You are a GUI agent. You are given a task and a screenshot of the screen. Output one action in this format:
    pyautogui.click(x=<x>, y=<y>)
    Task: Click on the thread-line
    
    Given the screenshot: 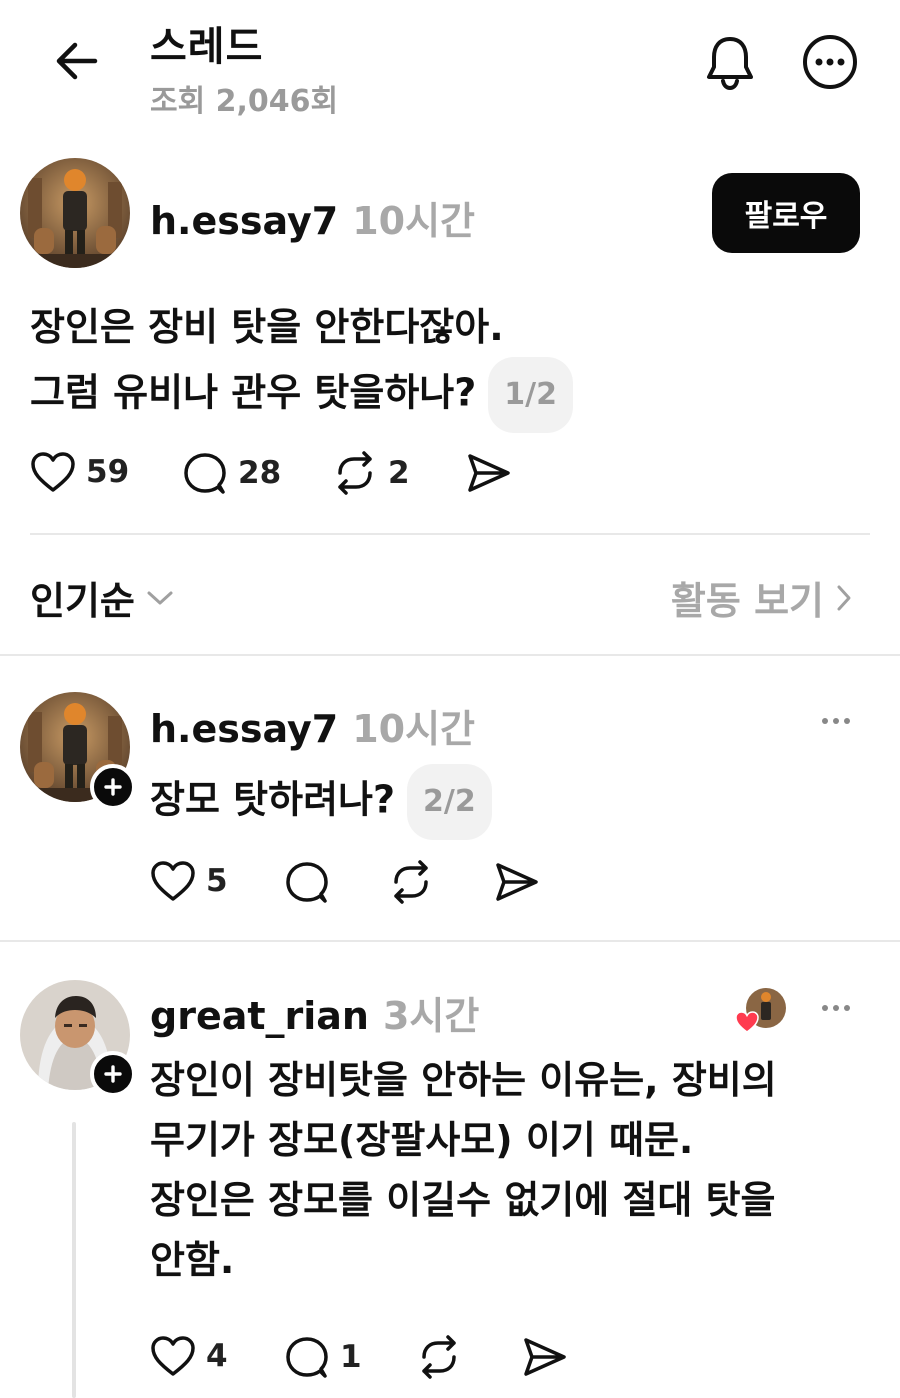 What is the action you would take?
    pyautogui.click(x=74, y=1260)
    